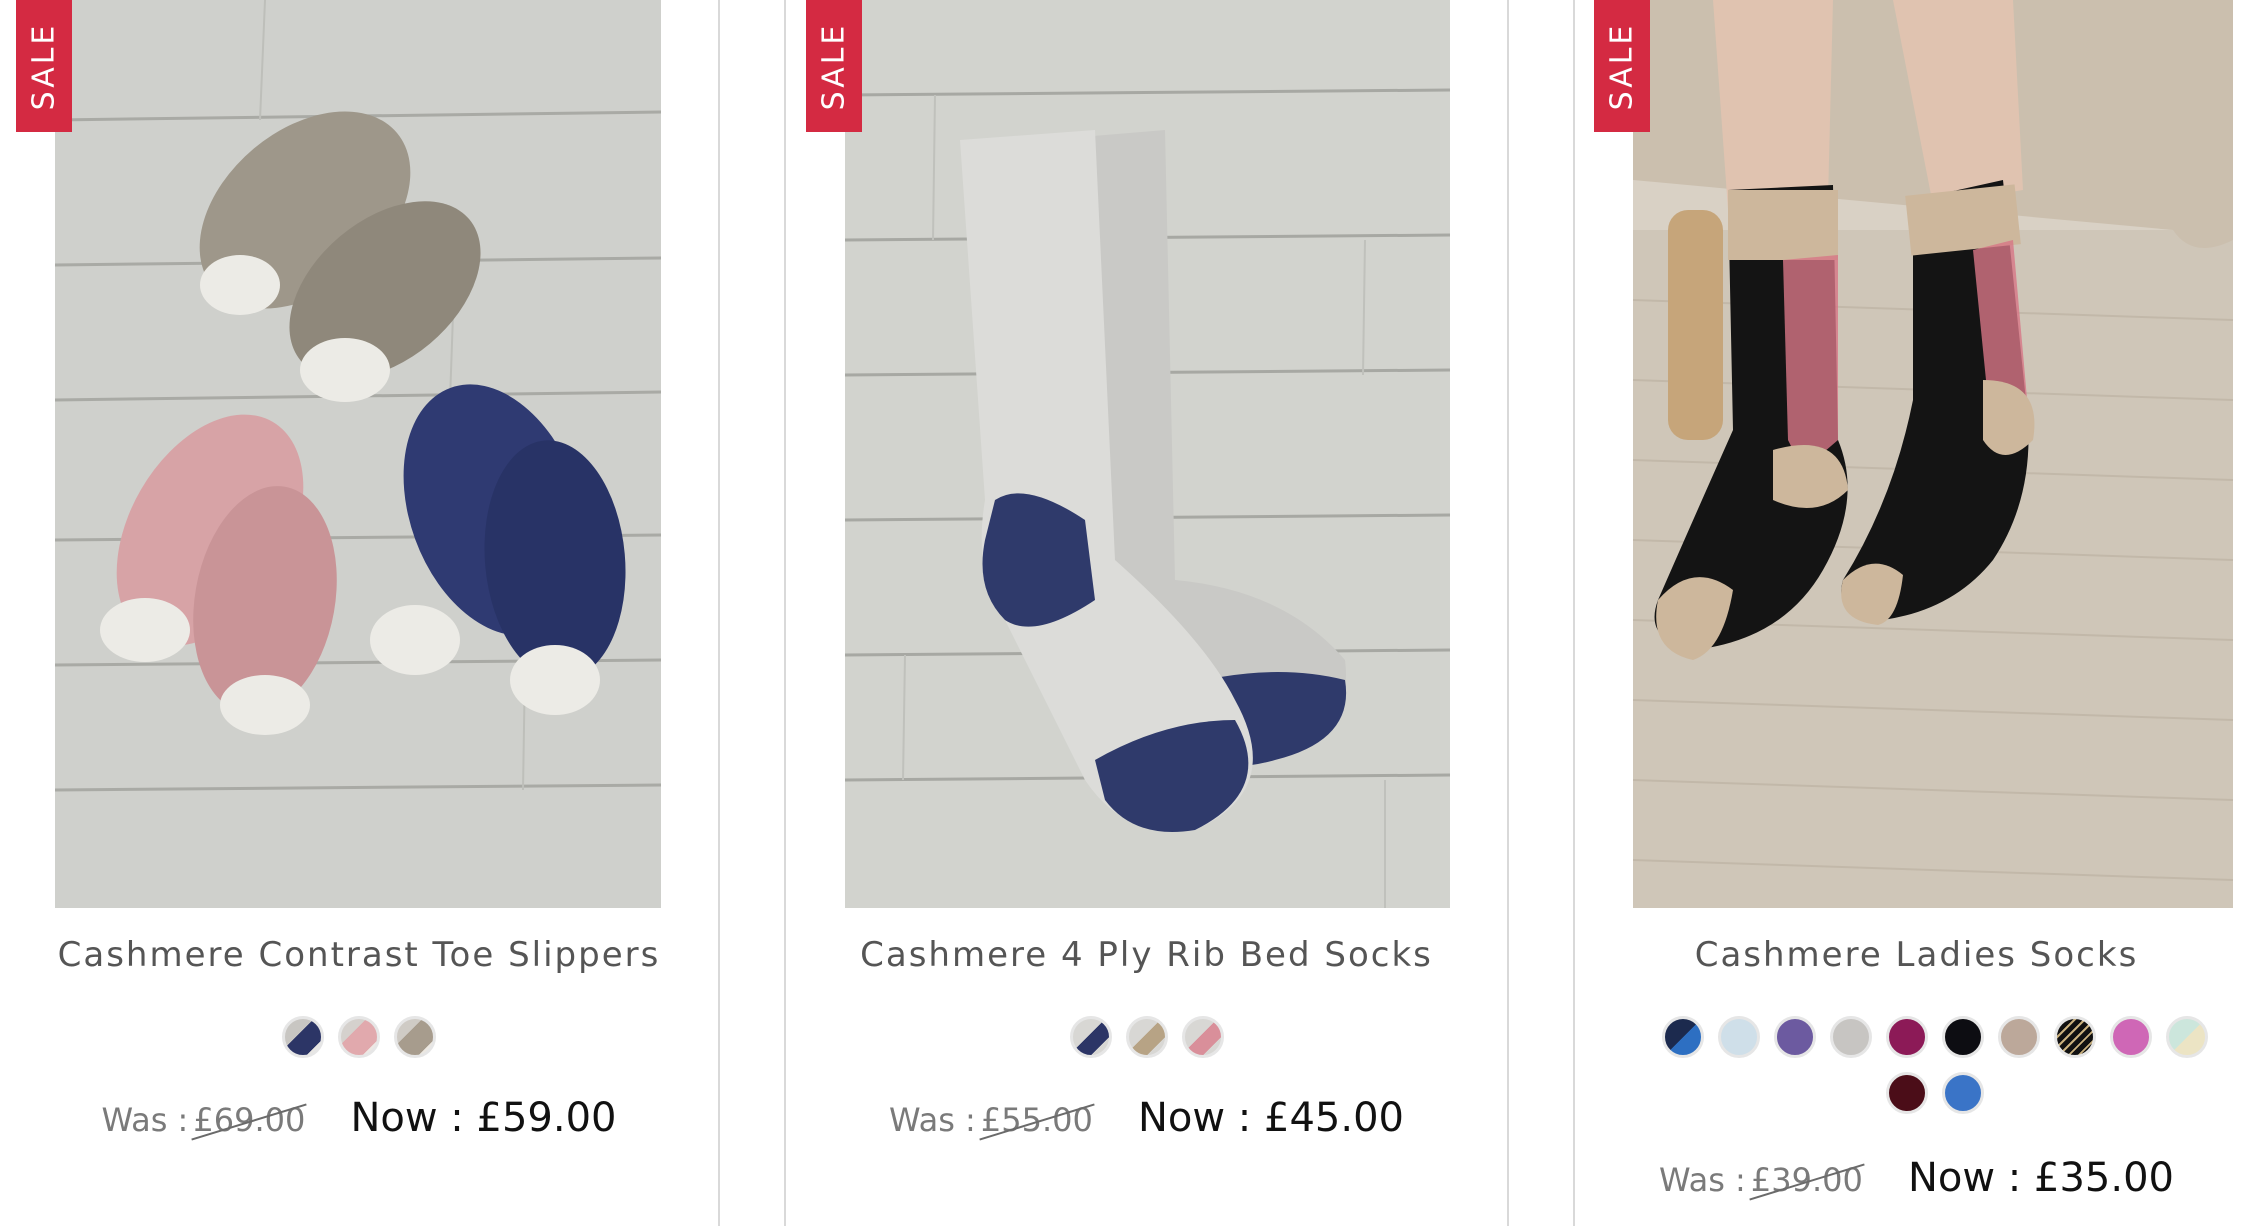 The height and width of the screenshot is (1226, 2258). I want to click on swatch-grey-camel, so click(1146, 1037).